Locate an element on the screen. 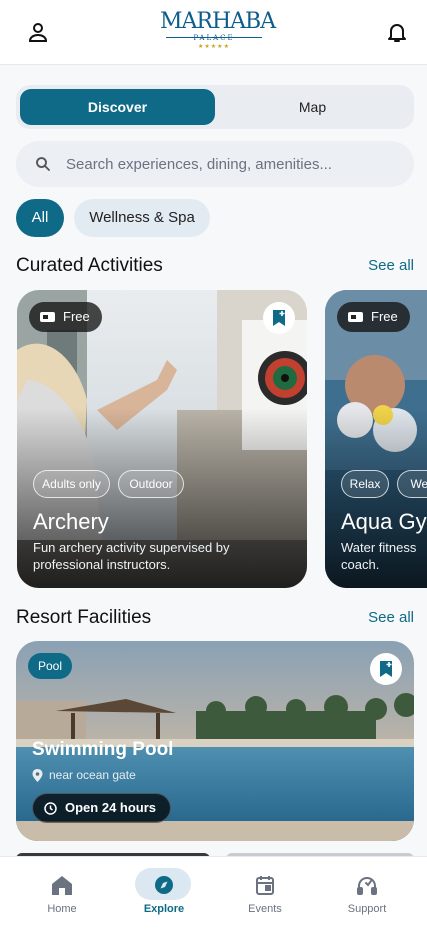 The width and height of the screenshot is (427, 930). tab-label: Support is located at coordinates (367, 909).